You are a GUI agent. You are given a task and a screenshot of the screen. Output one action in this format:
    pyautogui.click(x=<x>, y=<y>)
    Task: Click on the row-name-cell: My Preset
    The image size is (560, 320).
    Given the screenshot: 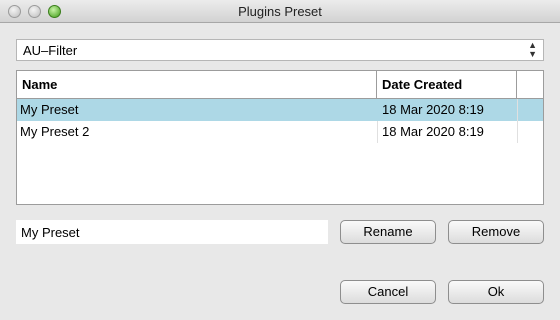 What is the action you would take?
    pyautogui.click(x=49, y=109)
    